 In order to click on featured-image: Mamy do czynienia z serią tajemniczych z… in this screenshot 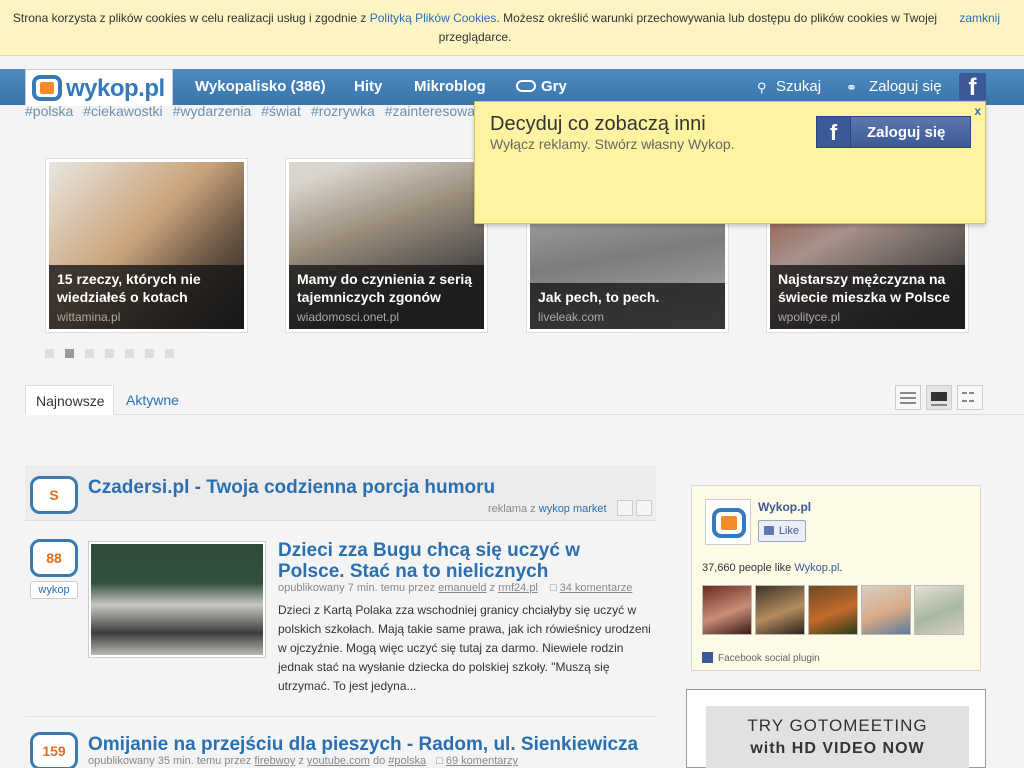, I will do `click(386, 245)`.